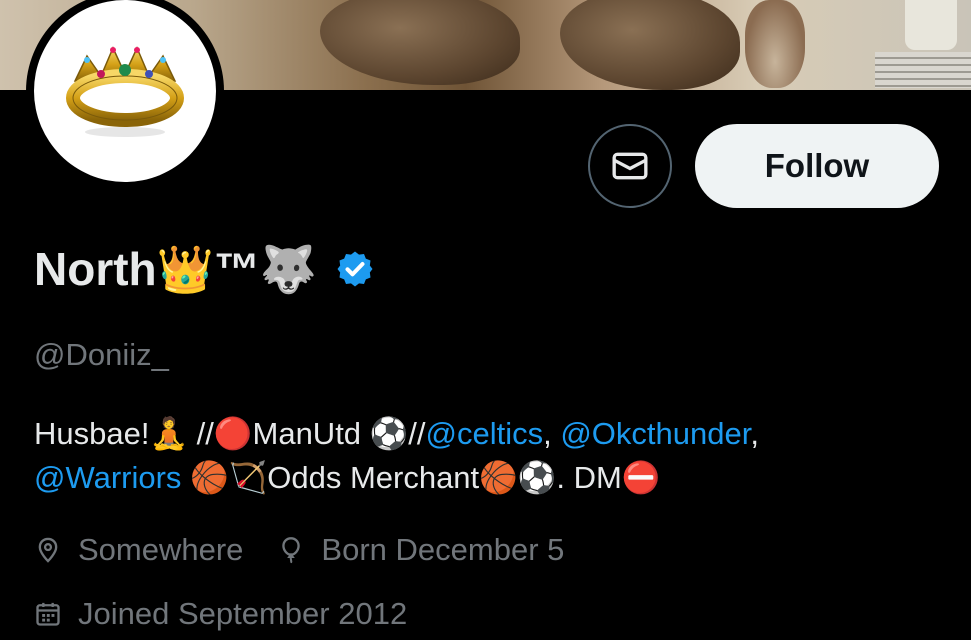 The width and height of the screenshot is (971, 640). I want to click on profile-handle: @Doniiz_, so click(101, 354).